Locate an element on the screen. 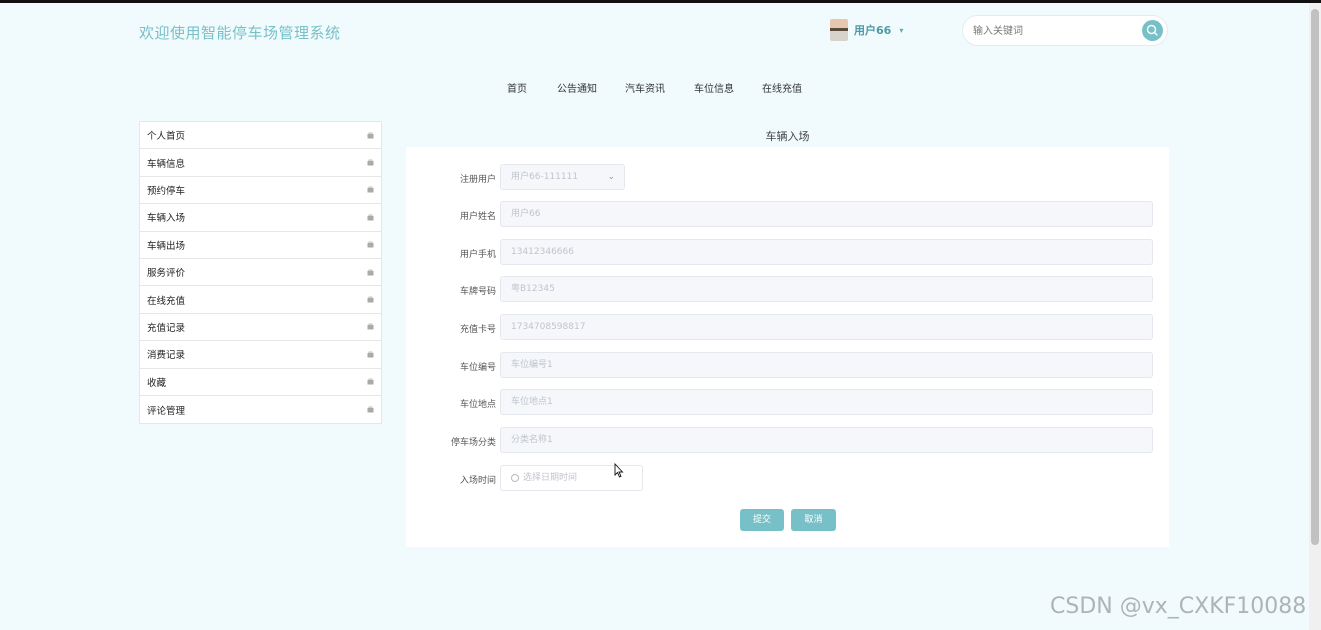 The height and width of the screenshot is (630, 1321). field-label: 停车场分类 is located at coordinates (473, 443).